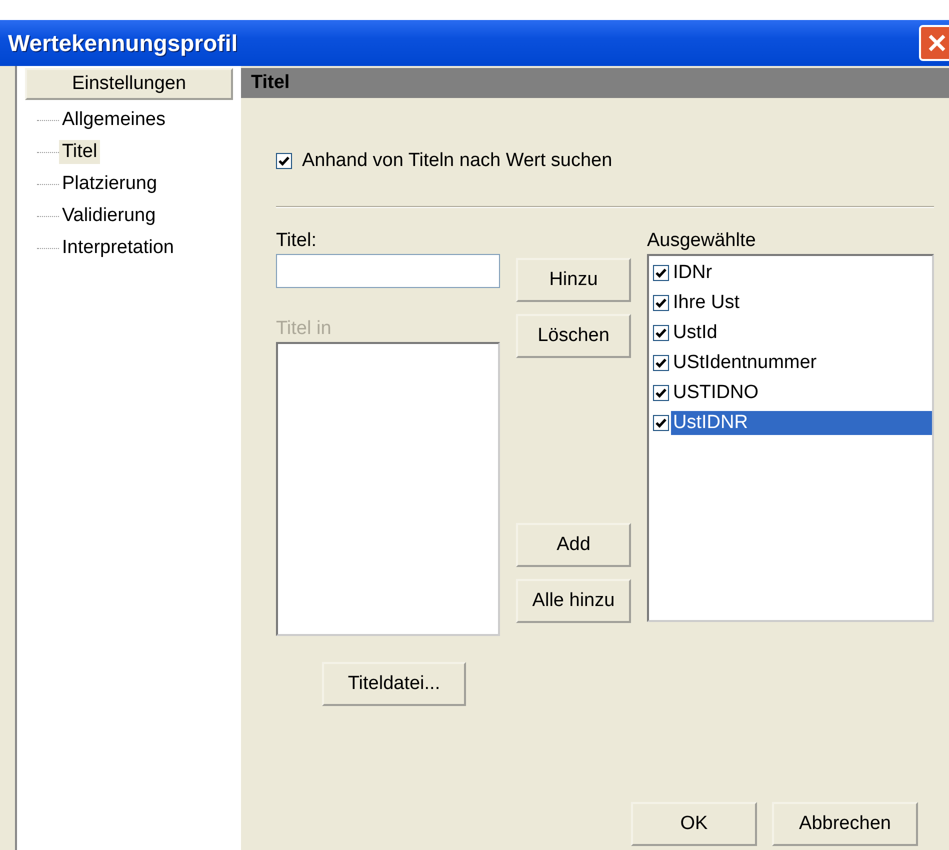  Describe the element at coordinates (297, 241) in the screenshot. I see `field-label: Titel:` at that location.